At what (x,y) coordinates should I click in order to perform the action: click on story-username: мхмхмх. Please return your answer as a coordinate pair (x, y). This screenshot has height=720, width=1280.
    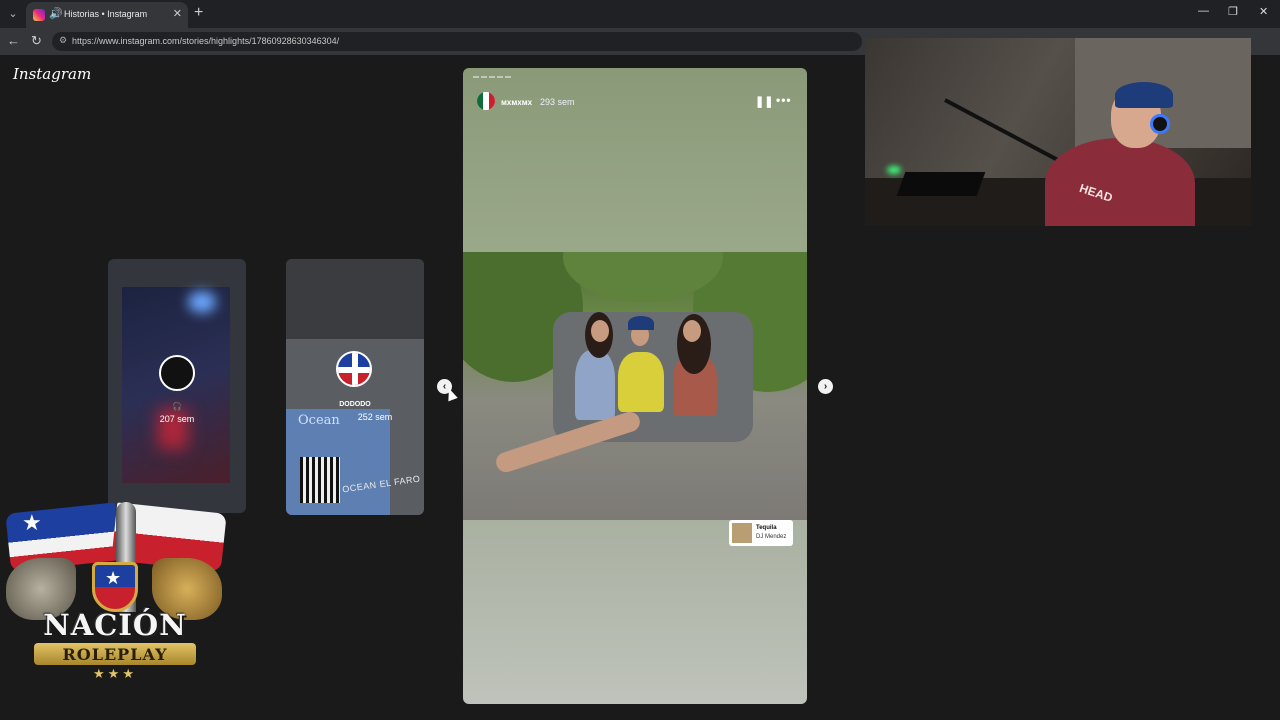
    Looking at the image, I should click on (516, 102).